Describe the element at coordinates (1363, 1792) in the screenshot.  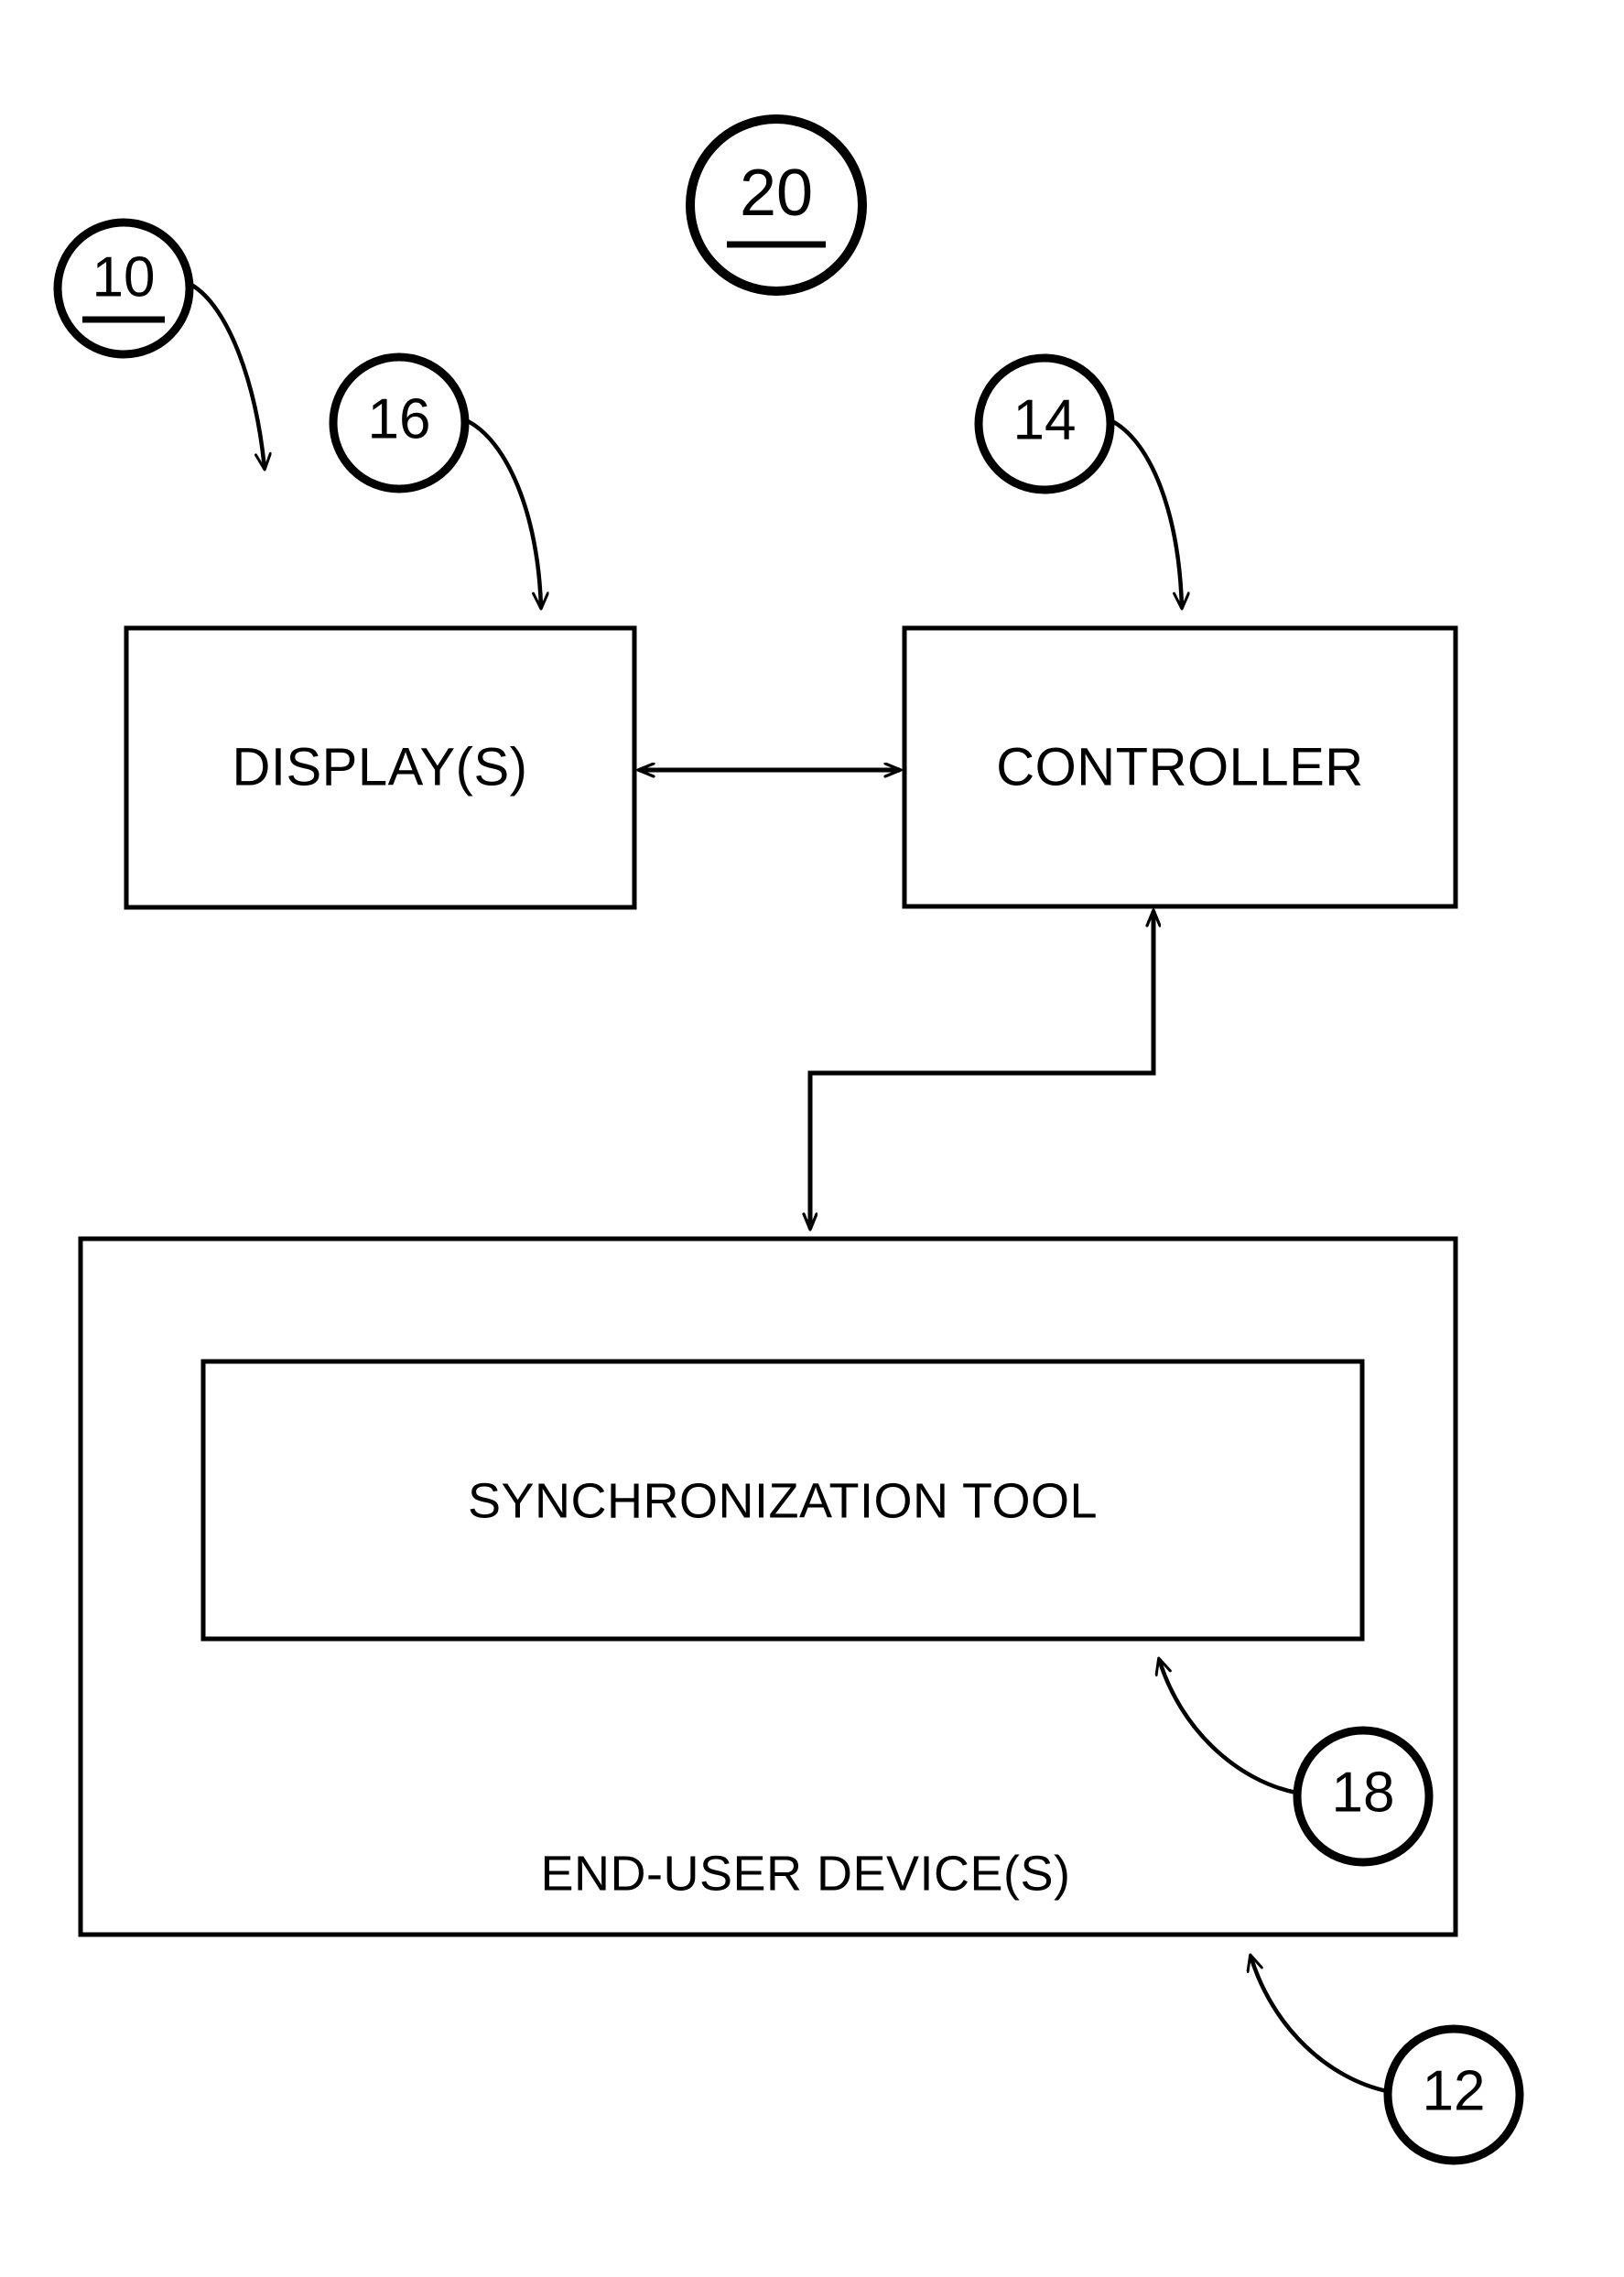
I see `reference-label-18: 18` at that location.